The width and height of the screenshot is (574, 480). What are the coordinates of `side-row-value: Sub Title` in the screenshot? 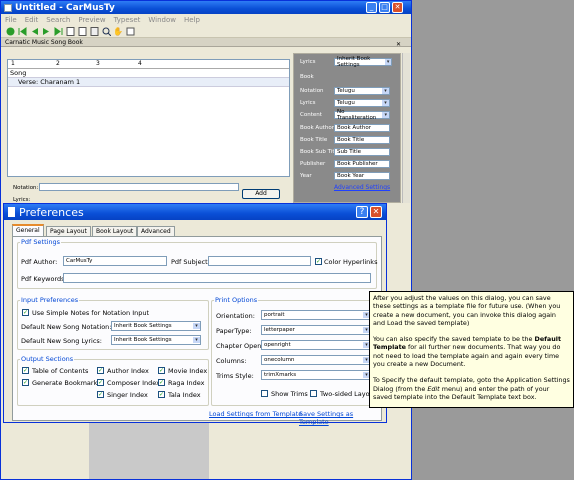 It's located at (349, 152).